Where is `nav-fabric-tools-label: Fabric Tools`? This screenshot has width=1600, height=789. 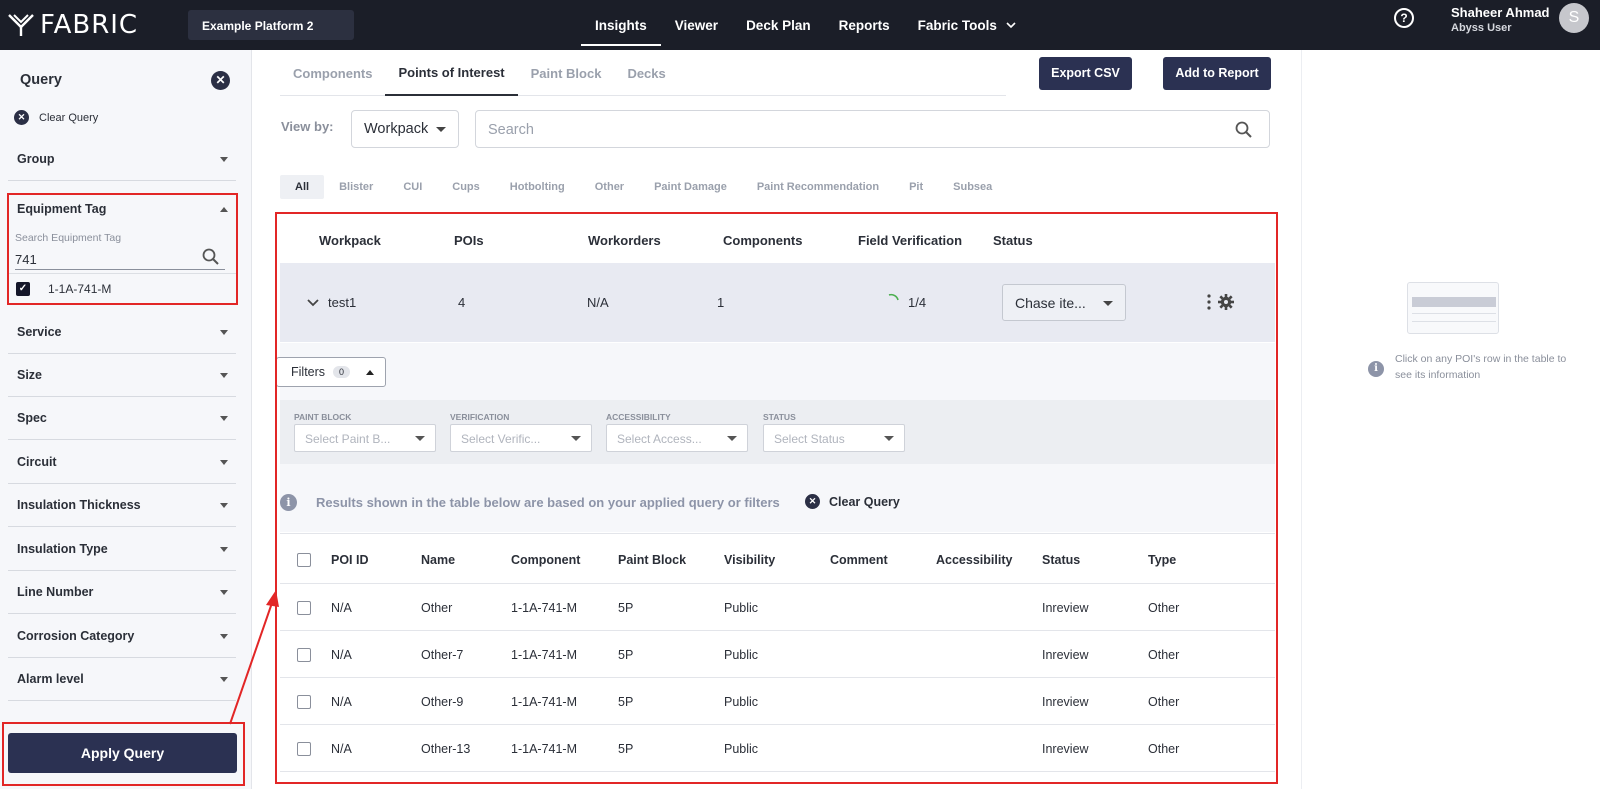
nav-fabric-tools-label: Fabric Tools is located at coordinates (957, 25).